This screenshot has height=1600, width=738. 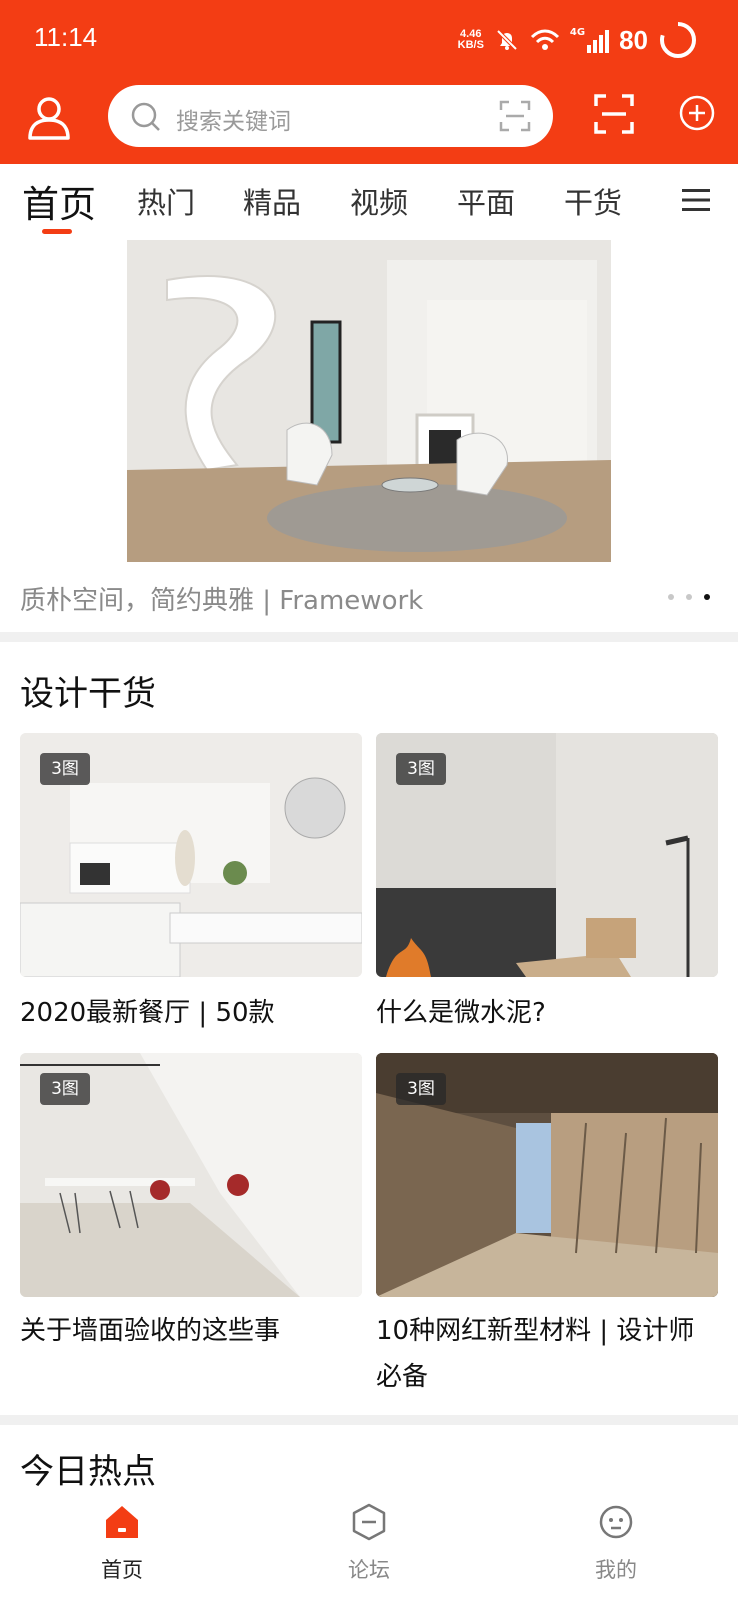 What do you see at coordinates (191, 1175) in the screenshot?
I see `card-image-wall: 3图` at bounding box center [191, 1175].